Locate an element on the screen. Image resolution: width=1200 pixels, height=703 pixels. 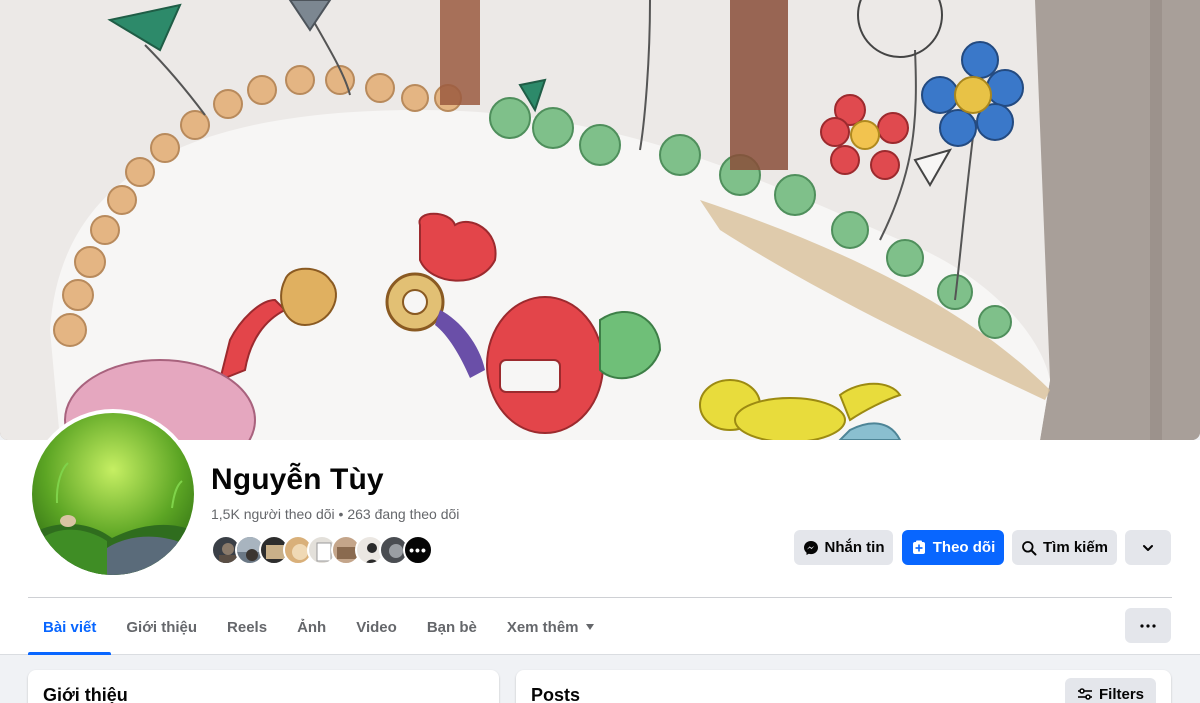
posts-card: Posts Filters is located at coordinates (843, 686).